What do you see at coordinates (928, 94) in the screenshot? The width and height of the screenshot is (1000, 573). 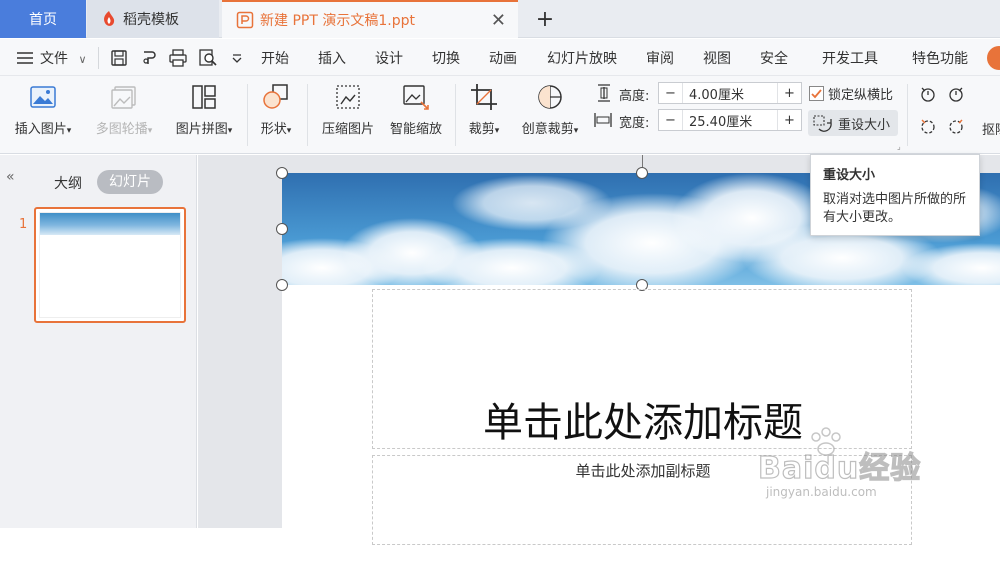 I see `rotate-left-icon` at bounding box center [928, 94].